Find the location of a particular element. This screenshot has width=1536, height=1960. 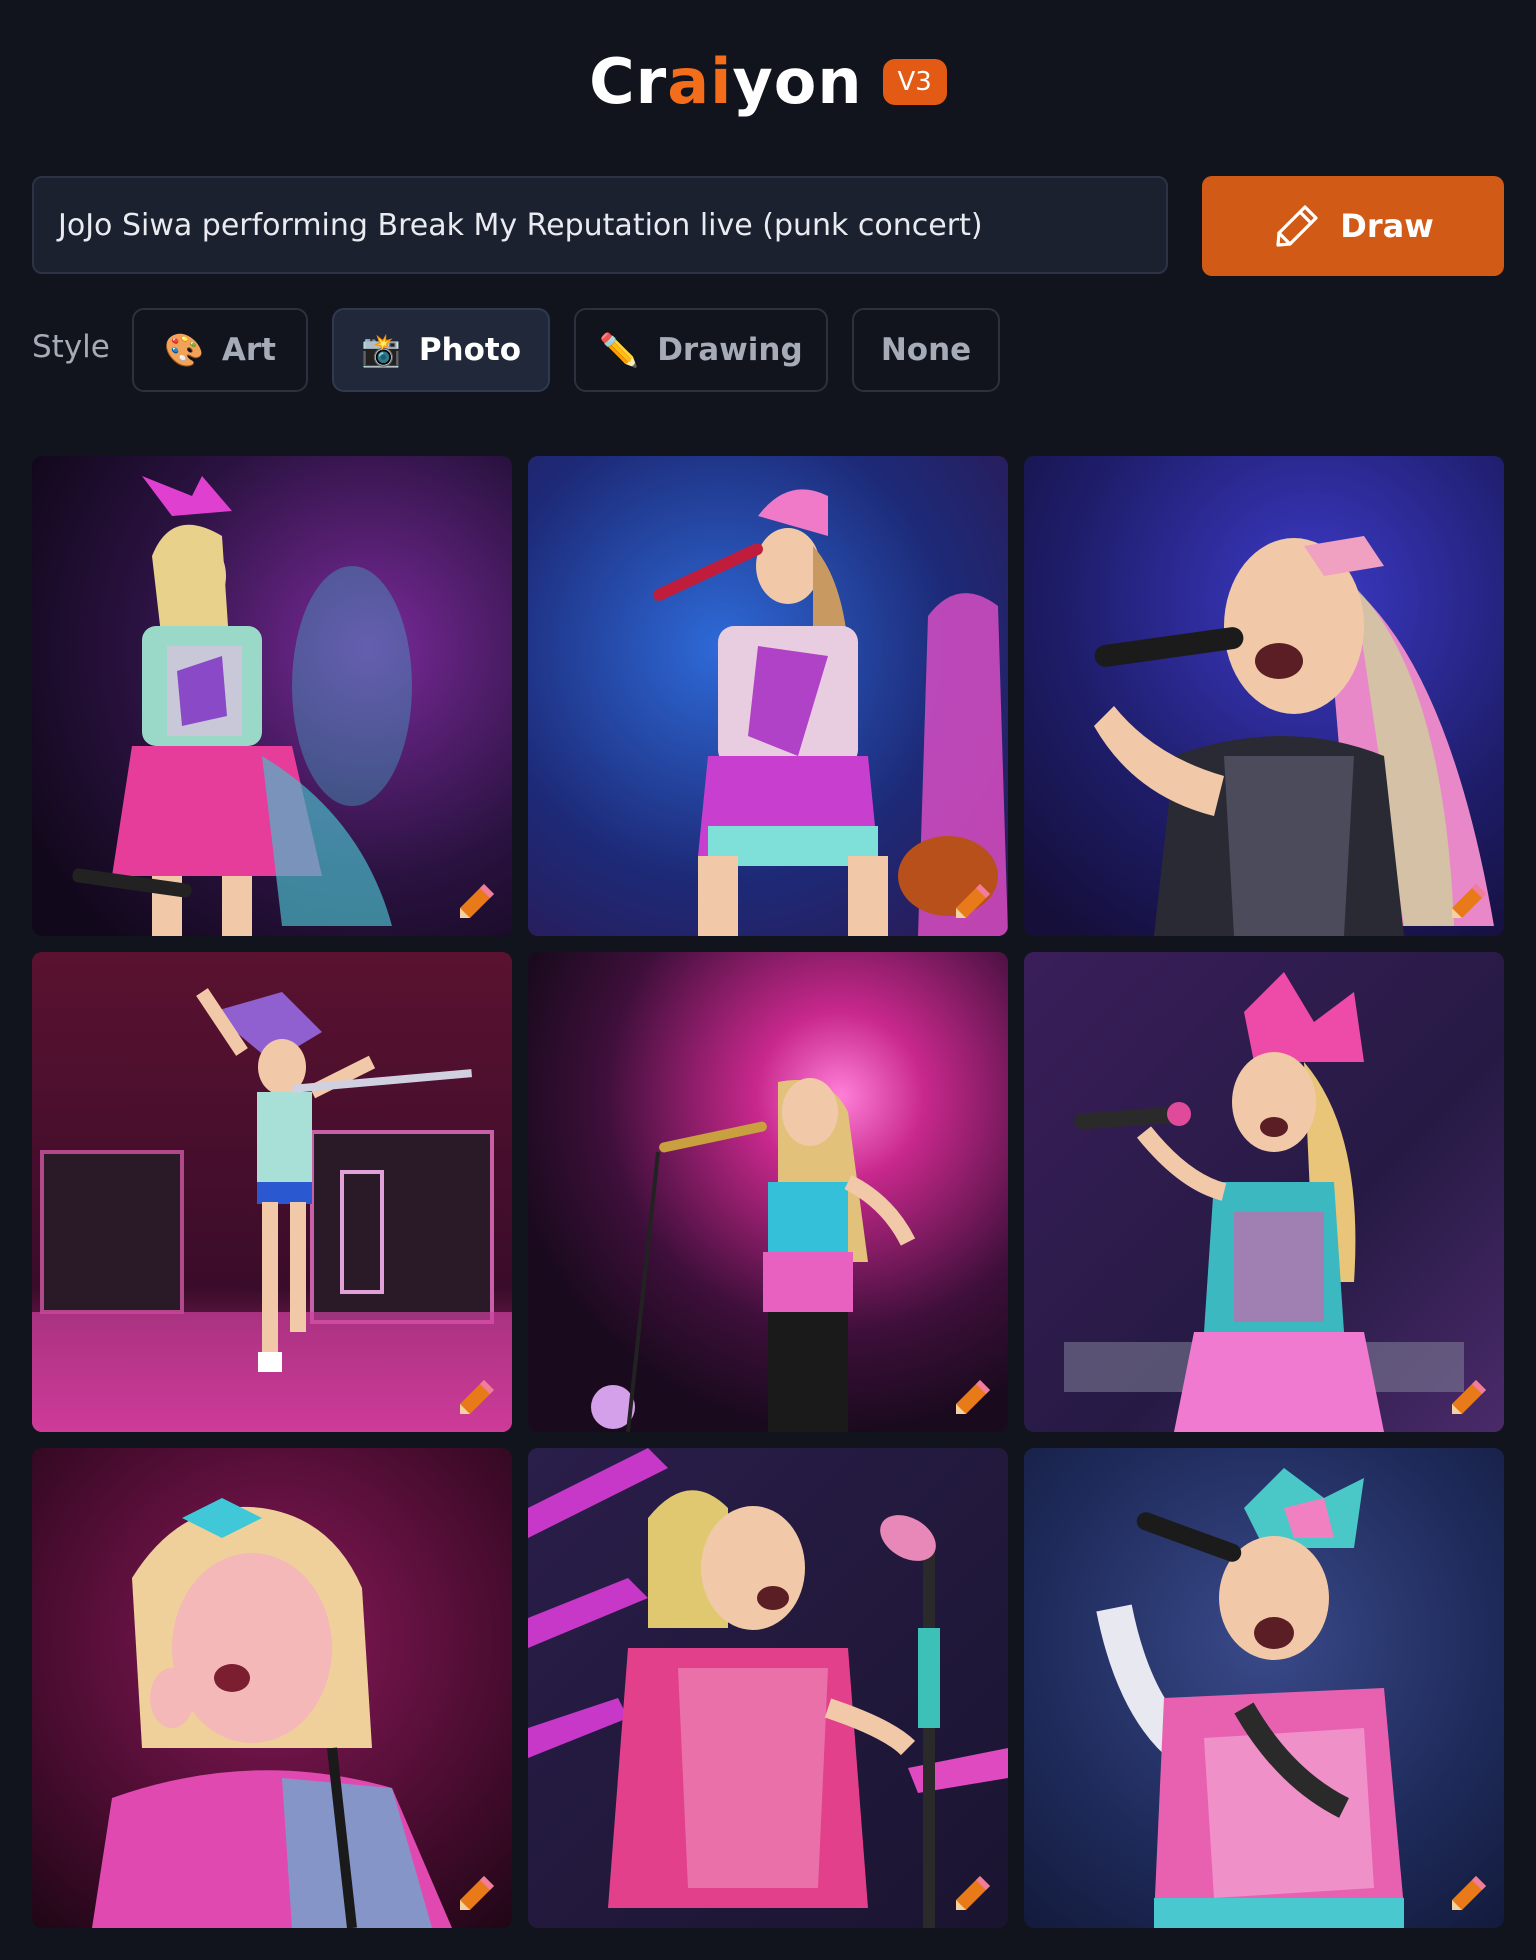

pencil-emoji-icon: ✏️ is located at coordinates (619, 350).